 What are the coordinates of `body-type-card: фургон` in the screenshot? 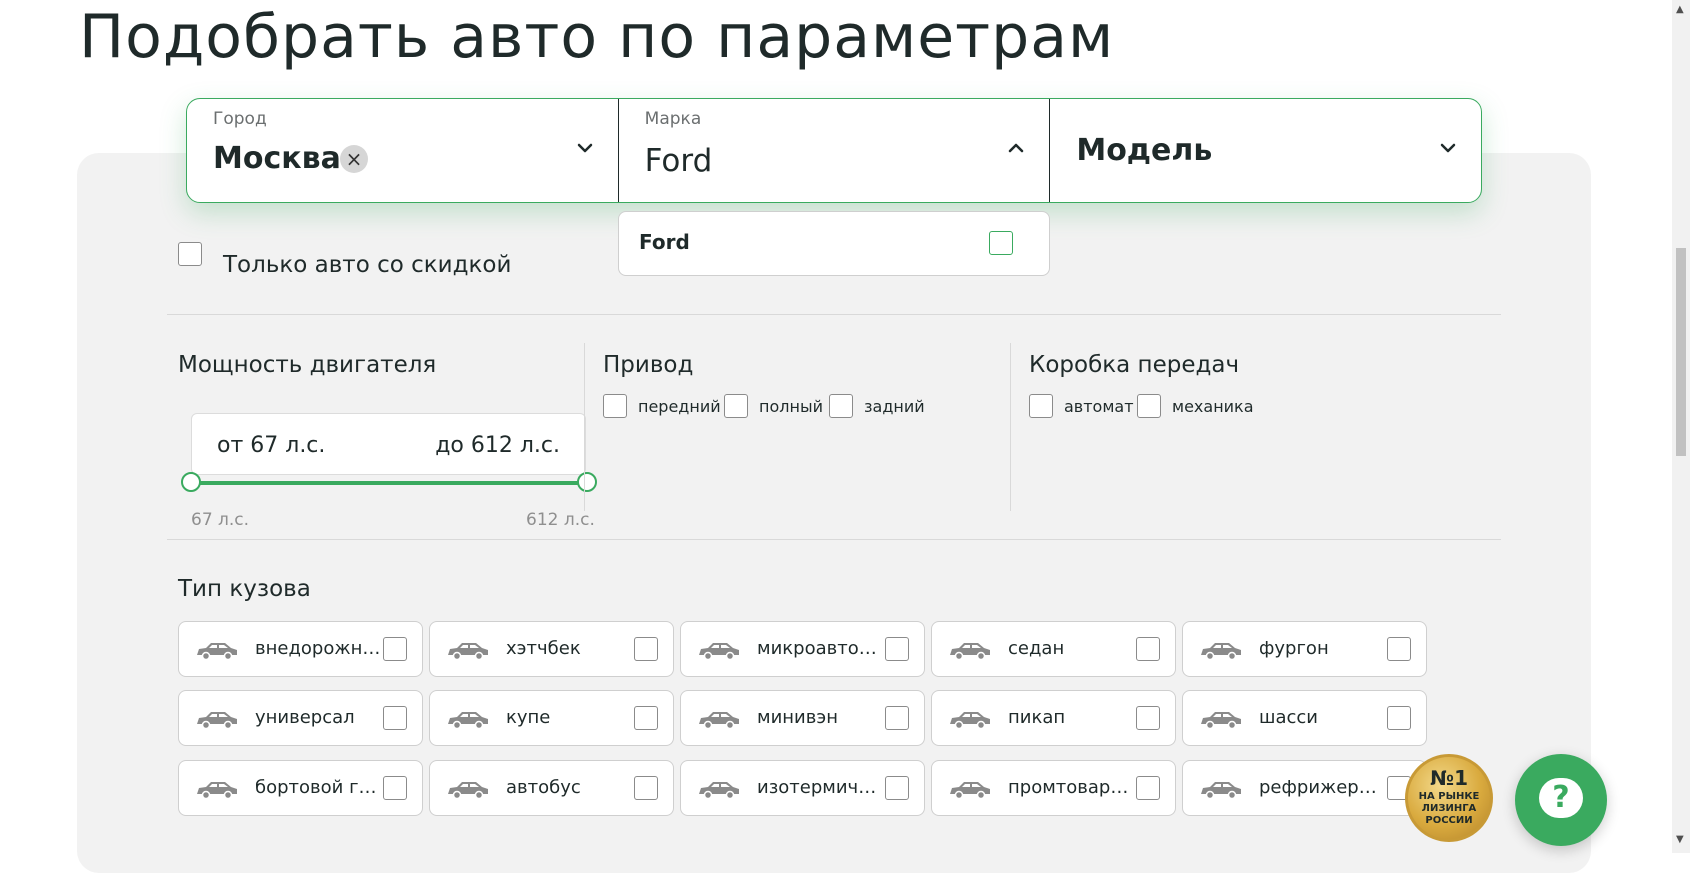 It's located at (1304, 649).